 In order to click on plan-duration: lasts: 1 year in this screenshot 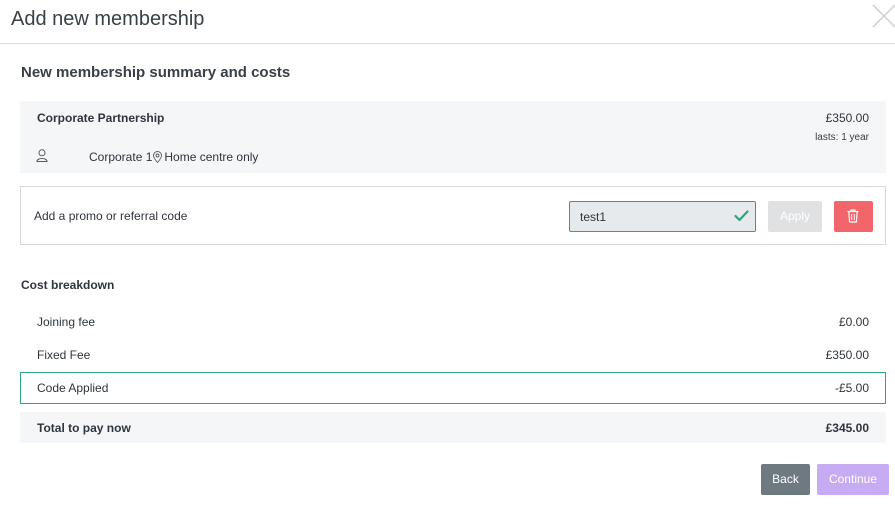, I will do `click(842, 137)`.